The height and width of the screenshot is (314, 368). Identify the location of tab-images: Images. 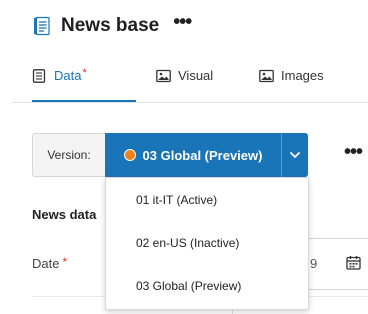
(291, 75).